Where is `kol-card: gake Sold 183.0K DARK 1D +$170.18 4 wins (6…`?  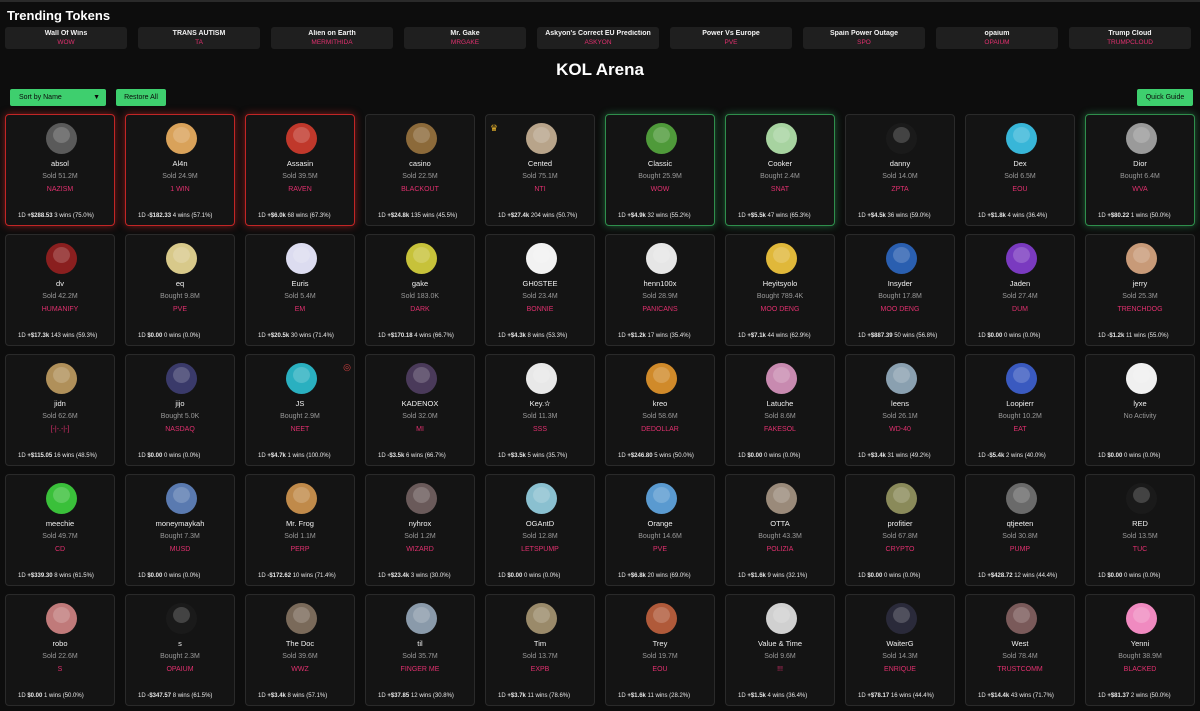
kol-card: gake Sold 183.0K DARK 1D +$170.18 4 wins (6… is located at coordinates (420, 290).